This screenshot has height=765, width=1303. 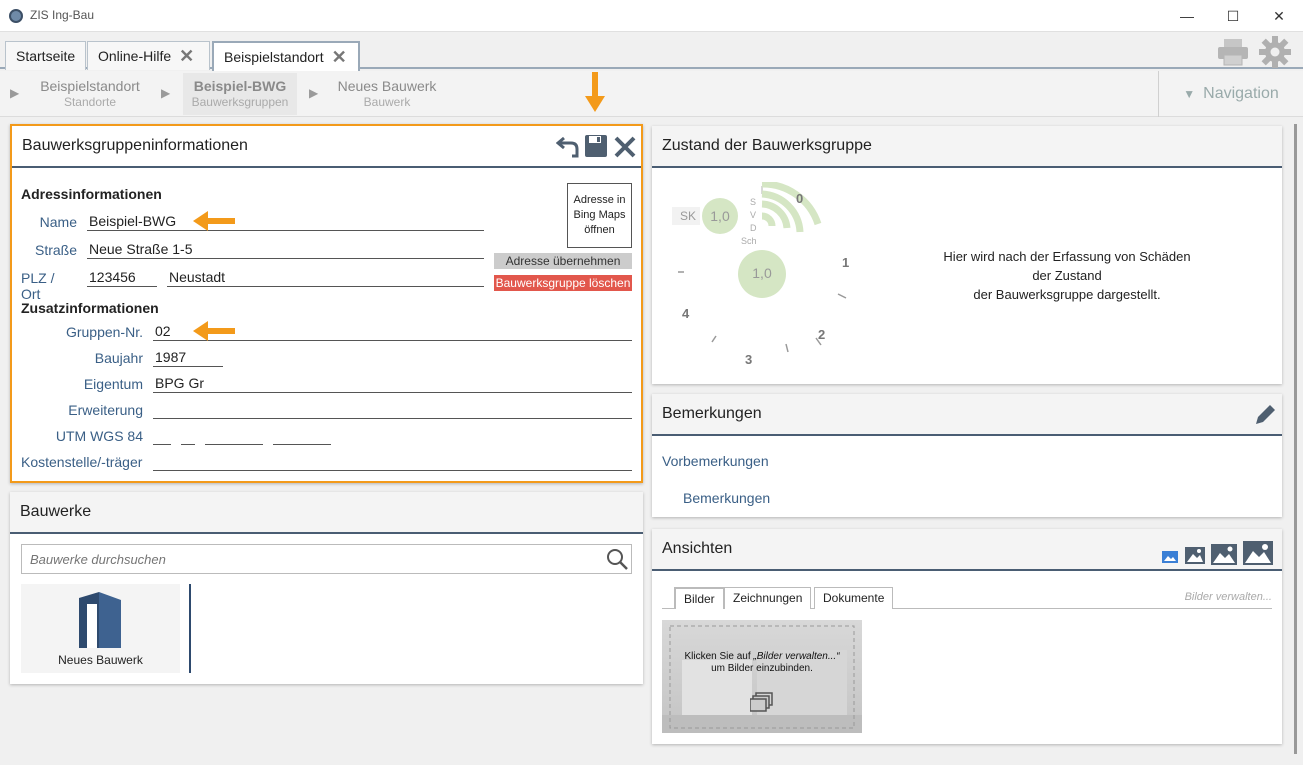 I want to click on delete-group-button: Bauwerksgruppe löschen, so click(x=563, y=283).